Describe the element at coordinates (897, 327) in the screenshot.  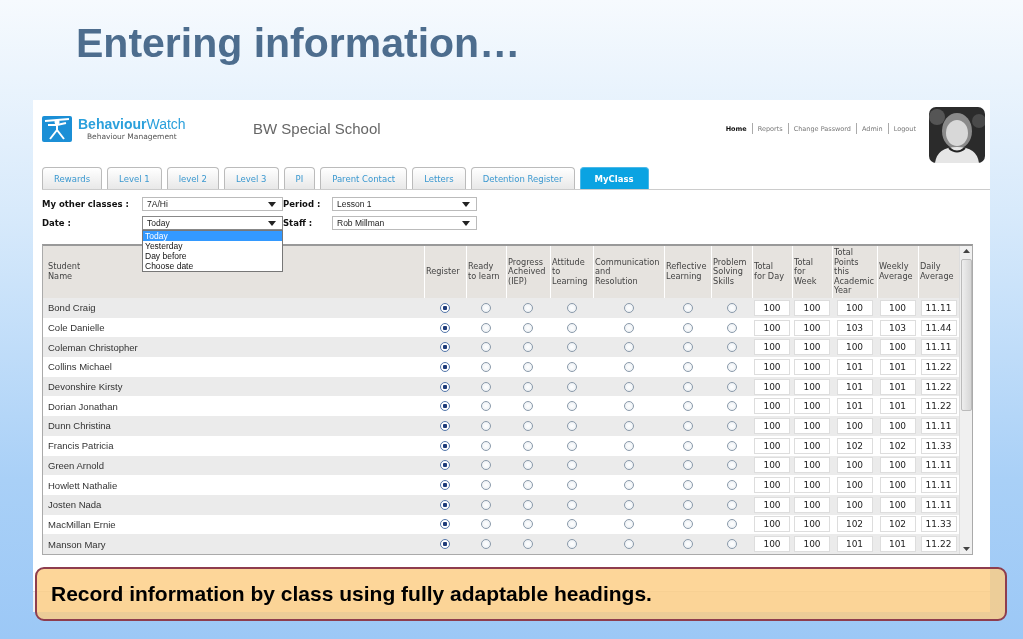
I see `points-field: 103` at that location.